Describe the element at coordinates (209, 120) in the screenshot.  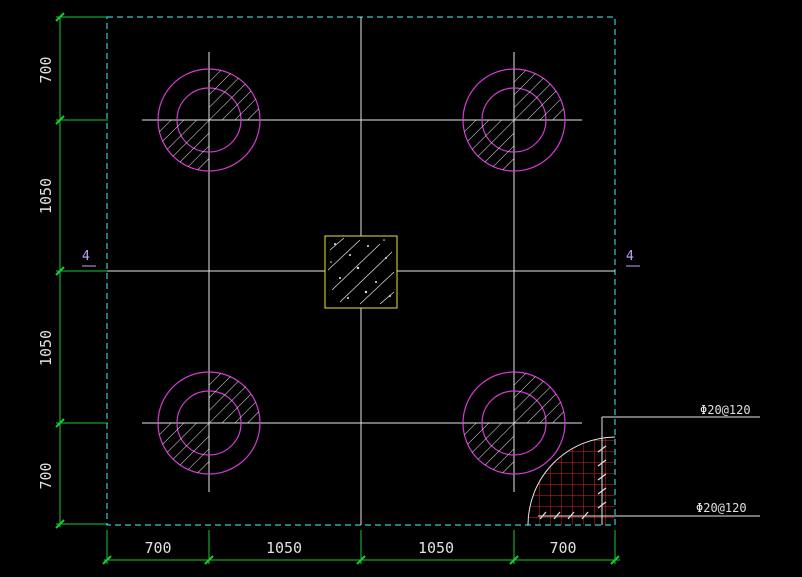
I see `pile-top-left` at that location.